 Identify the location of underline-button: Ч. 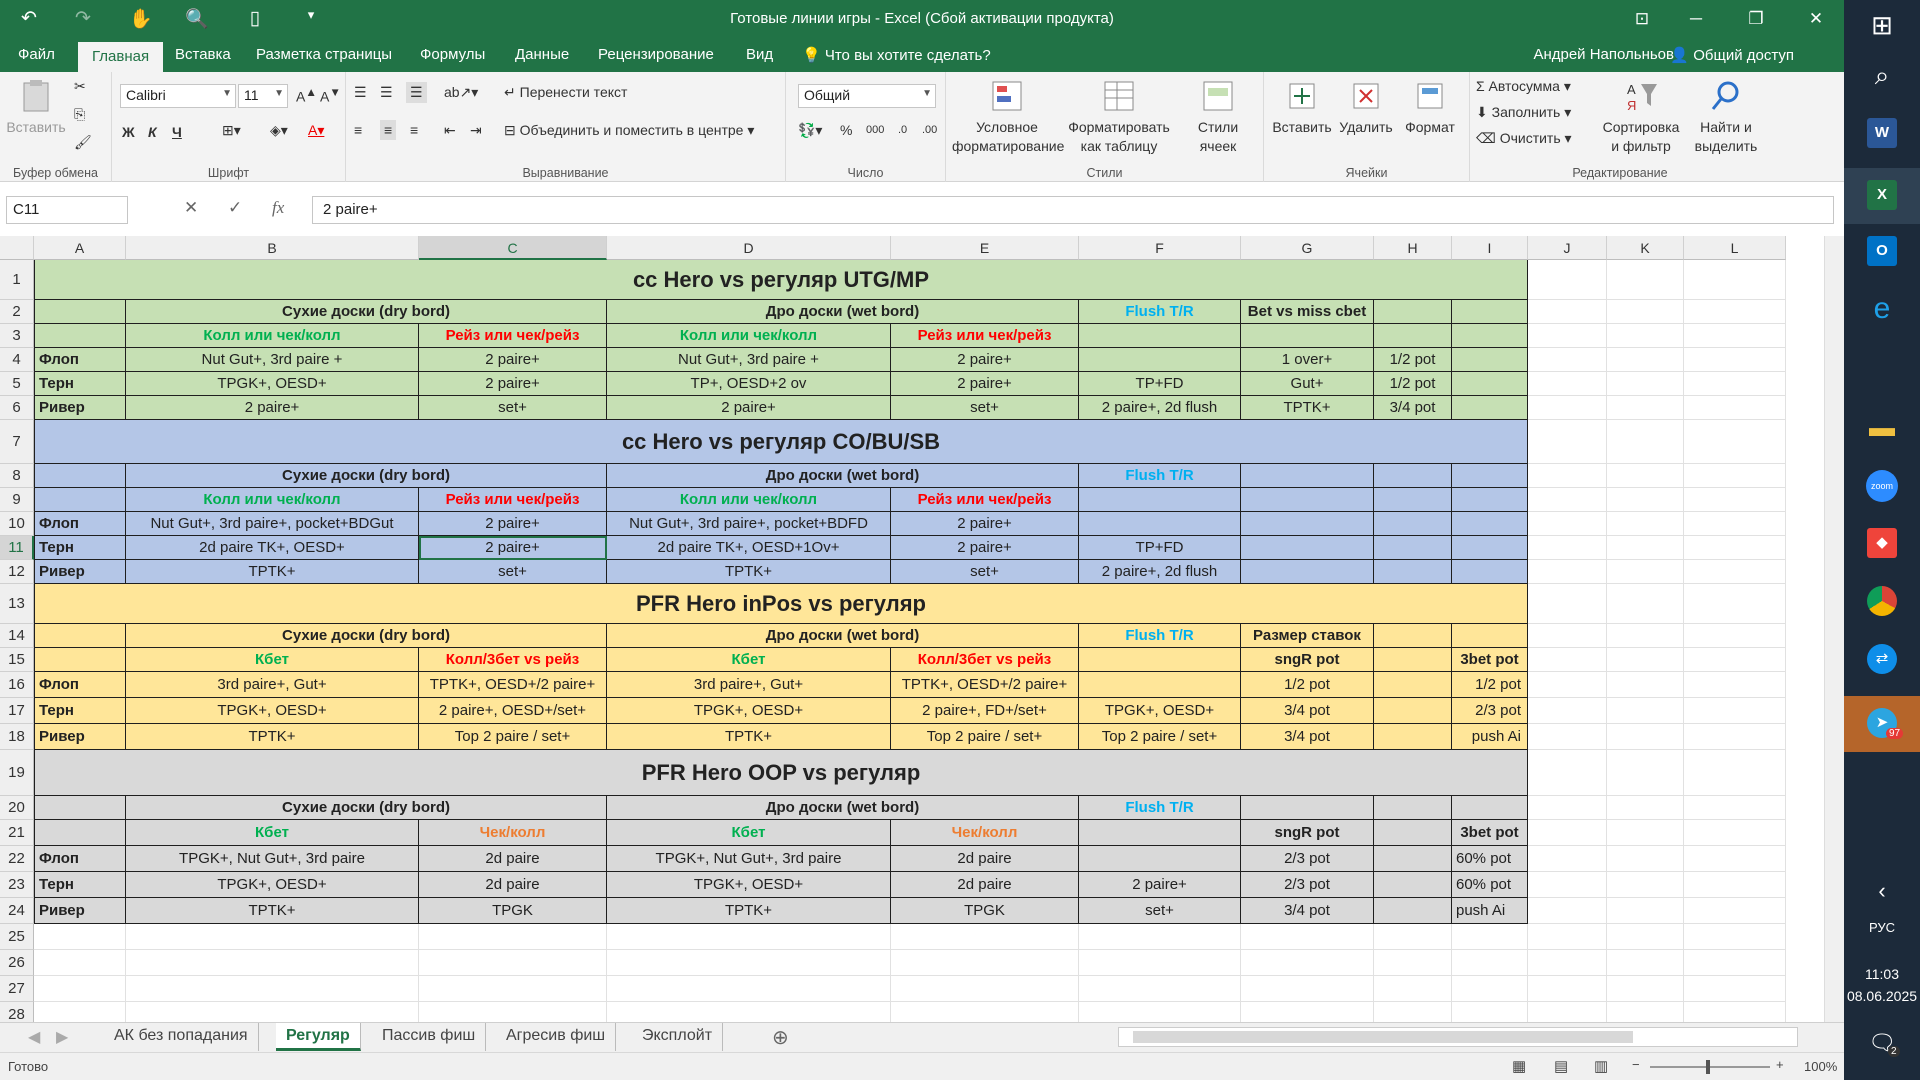
(177, 132).